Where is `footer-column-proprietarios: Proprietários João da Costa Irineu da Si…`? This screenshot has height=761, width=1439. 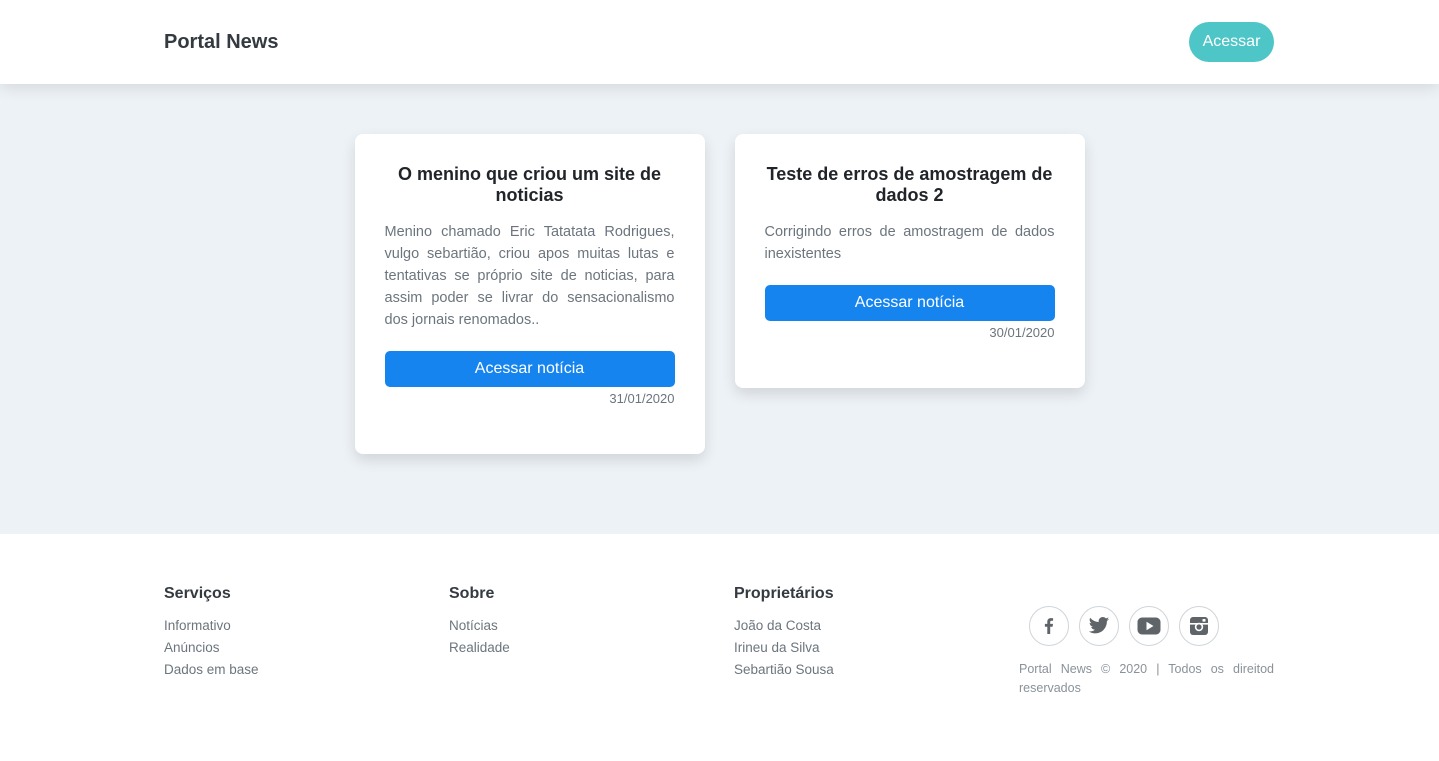 footer-column-proprietarios: Proprietários João da Costa Irineu da Si… is located at coordinates (784, 633).